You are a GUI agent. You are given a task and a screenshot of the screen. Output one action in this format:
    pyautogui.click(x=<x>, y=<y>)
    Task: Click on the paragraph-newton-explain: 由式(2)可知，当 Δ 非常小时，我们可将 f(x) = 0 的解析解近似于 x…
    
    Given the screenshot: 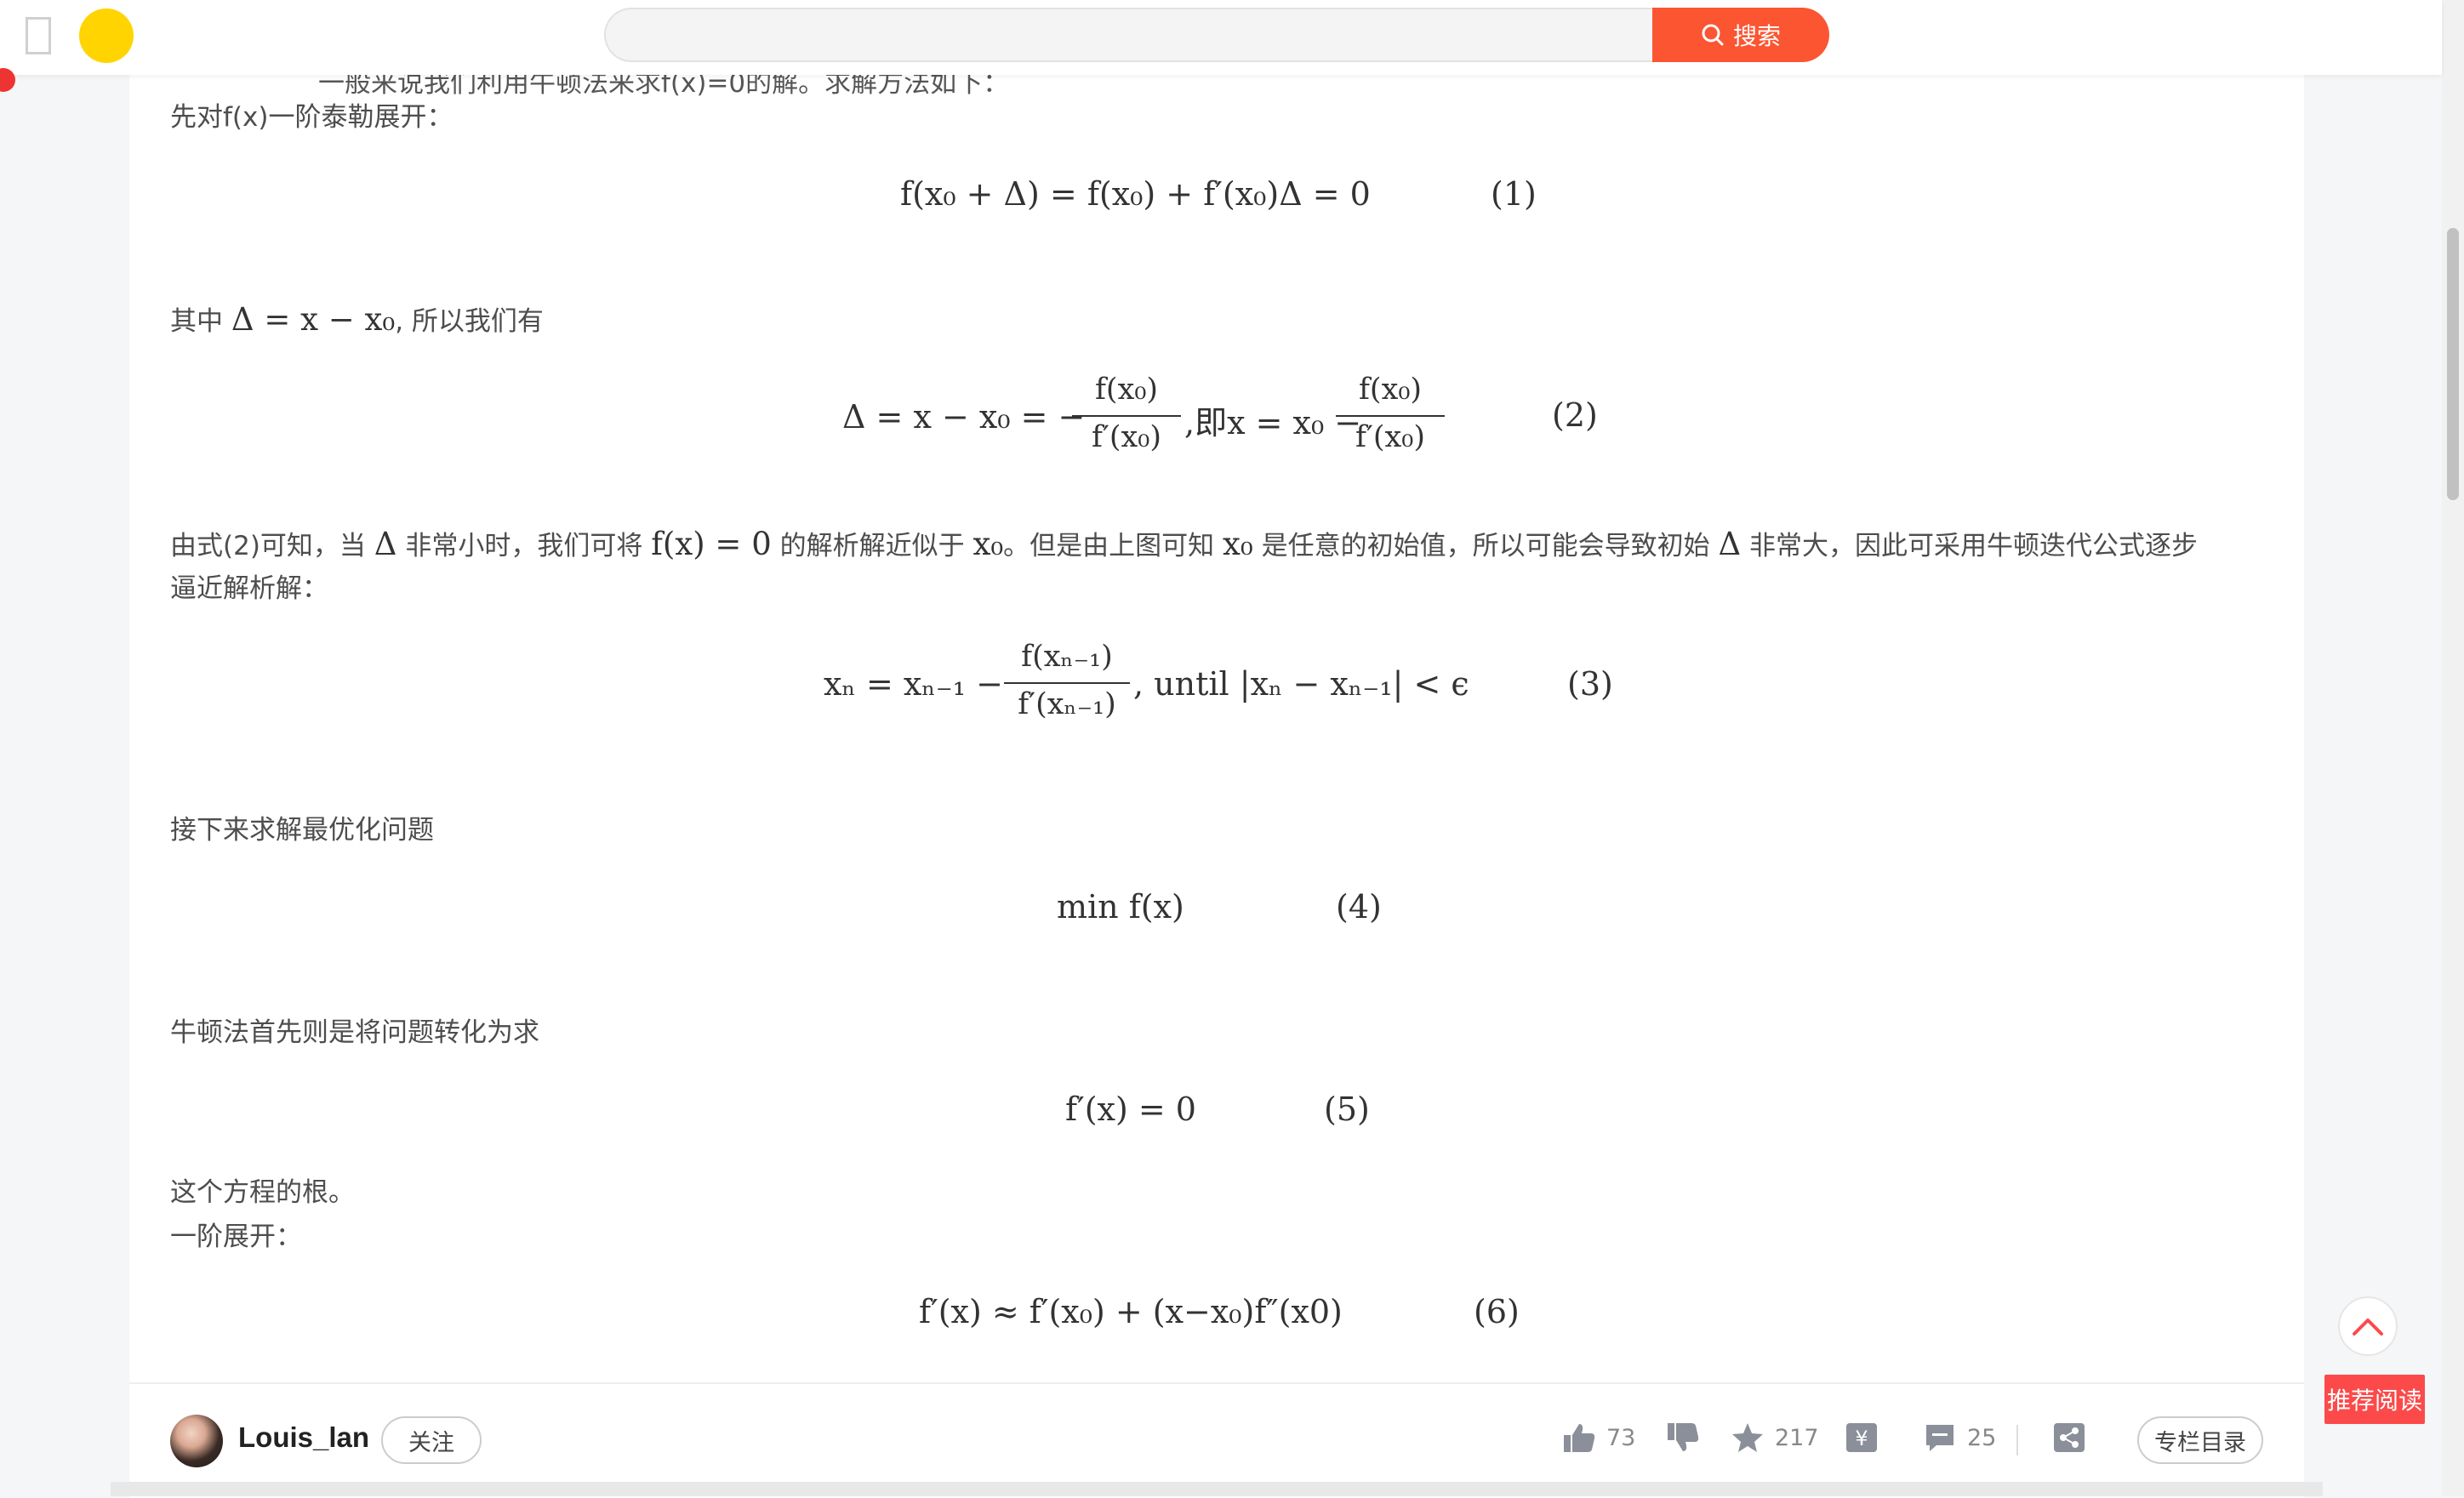 What is the action you would take?
    pyautogui.click(x=1184, y=545)
    